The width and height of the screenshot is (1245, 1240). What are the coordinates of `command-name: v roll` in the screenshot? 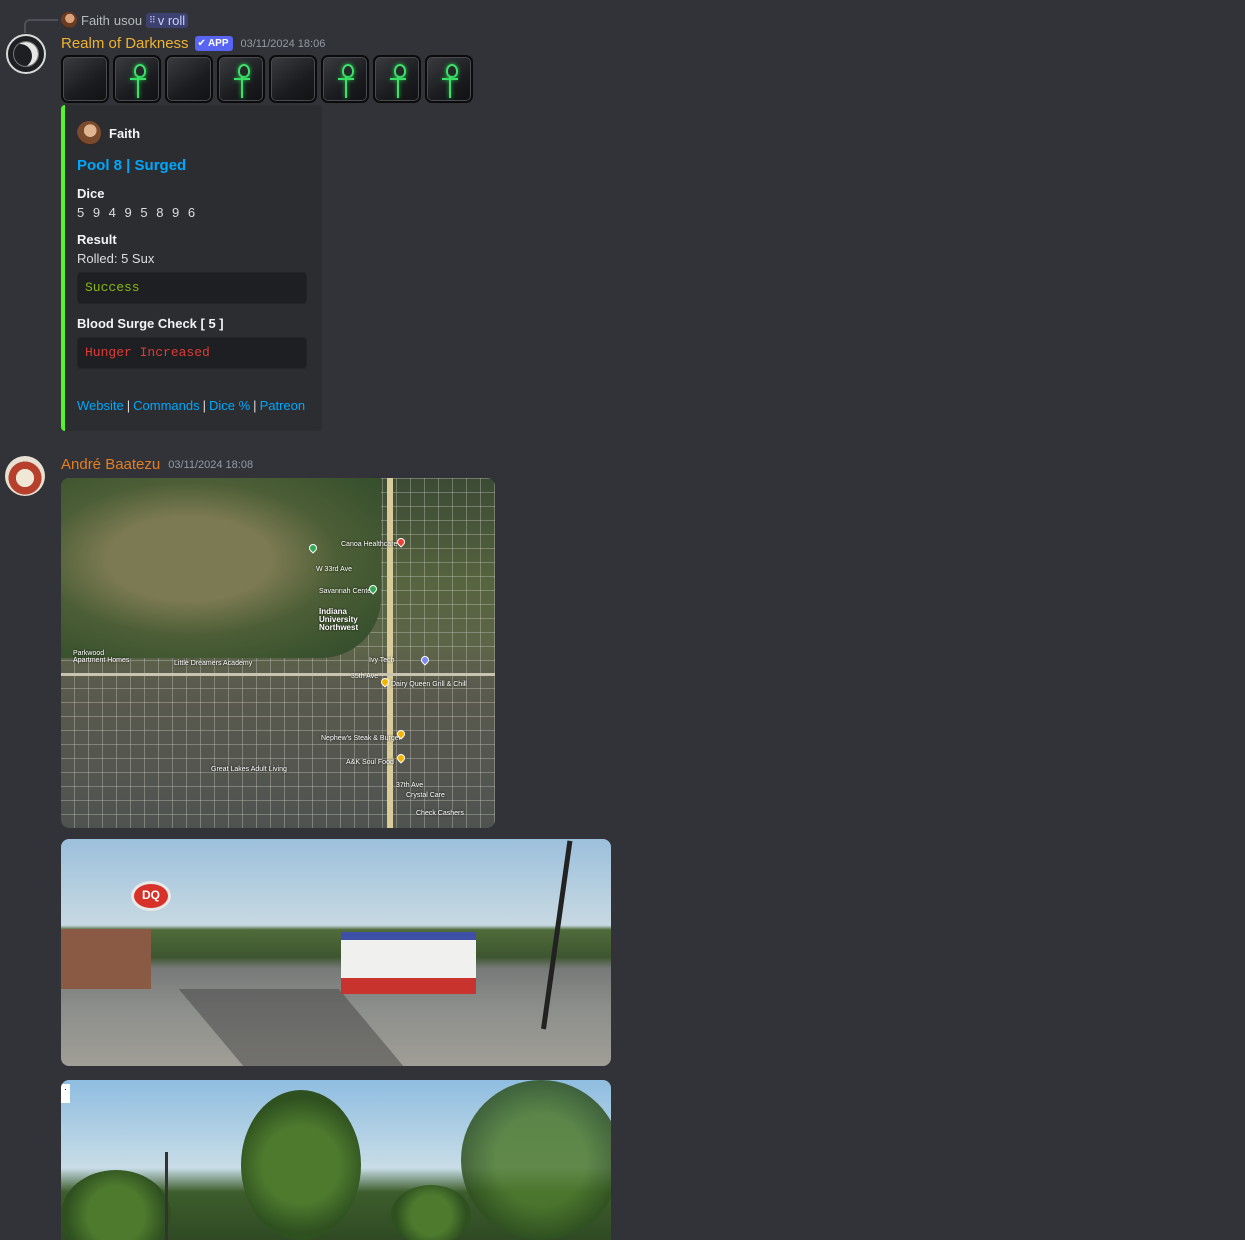 It's located at (171, 20).